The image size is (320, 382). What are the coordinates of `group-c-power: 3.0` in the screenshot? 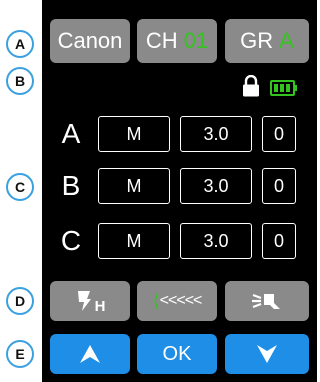 It's located at (216, 241).